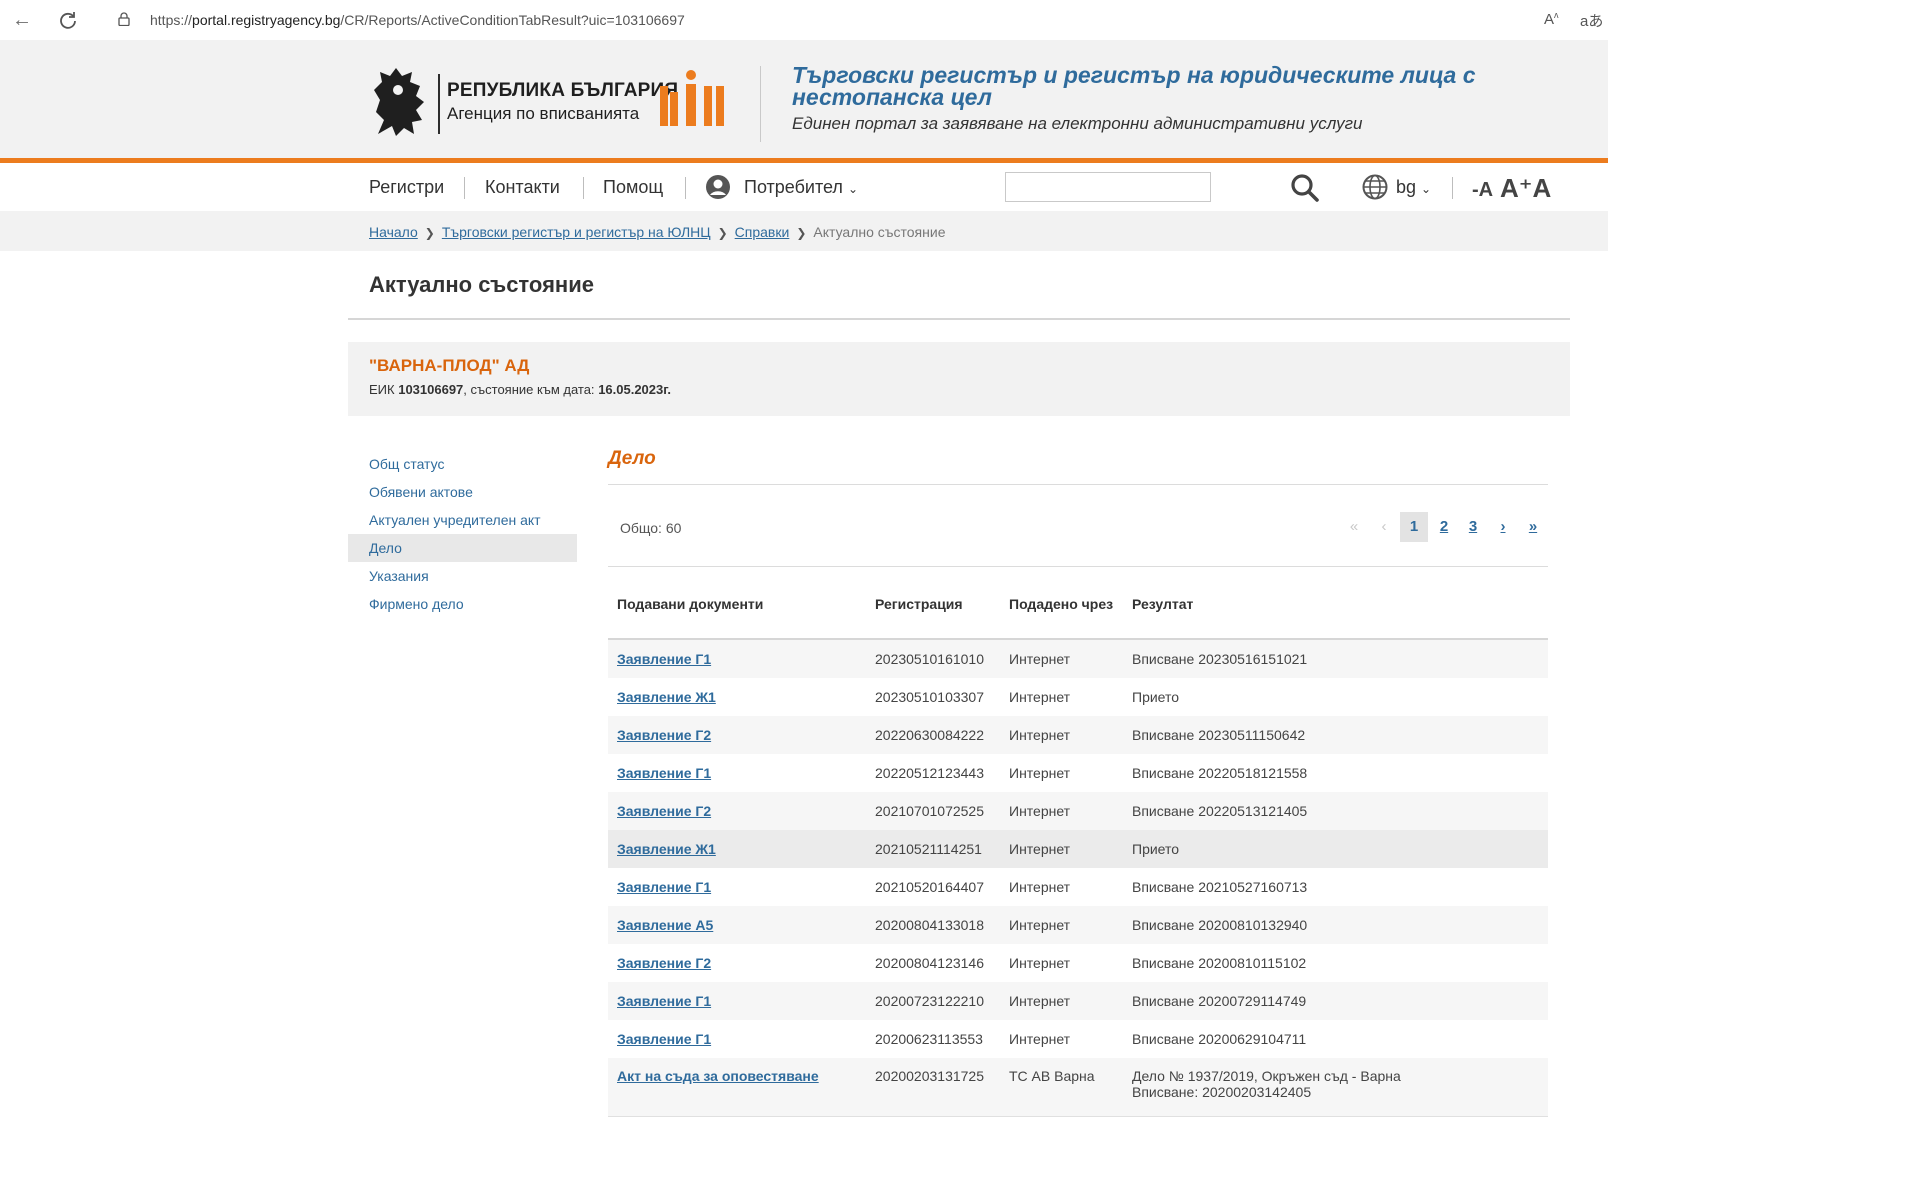 This screenshot has height=1200, width=1920. I want to click on side-menu-company-file: Фирмено дело, so click(462, 604).